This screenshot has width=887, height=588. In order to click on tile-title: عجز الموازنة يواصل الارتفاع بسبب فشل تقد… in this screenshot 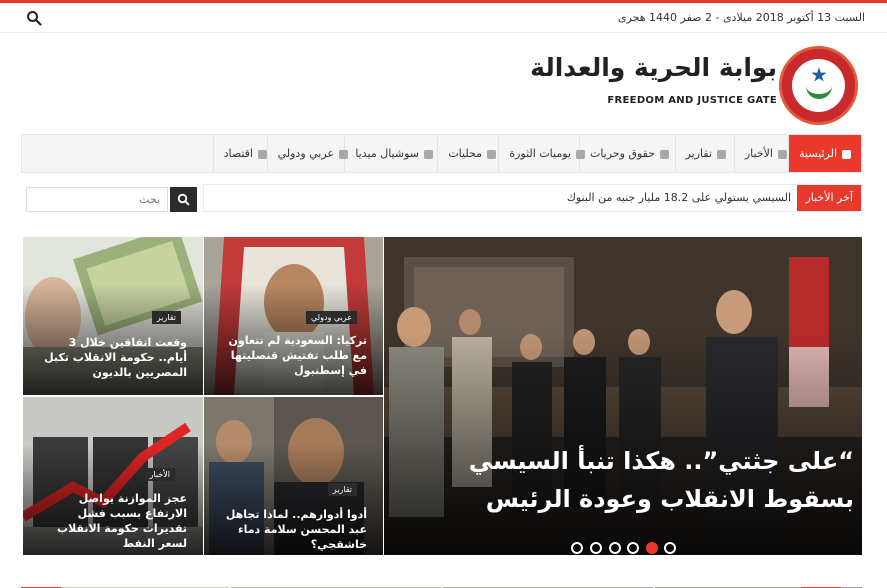, I will do `click(112, 521)`.